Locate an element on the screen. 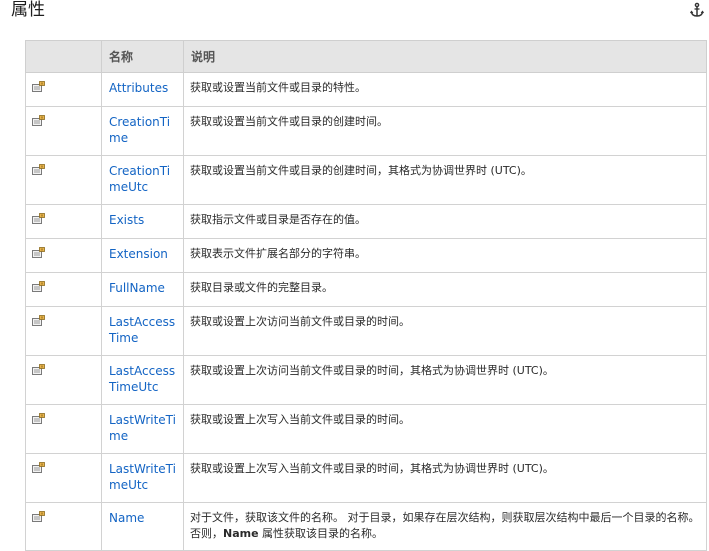 Image resolution: width=709 pixels, height=551 pixels. property-name-link: LastAccessTime is located at coordinates (142, 331).